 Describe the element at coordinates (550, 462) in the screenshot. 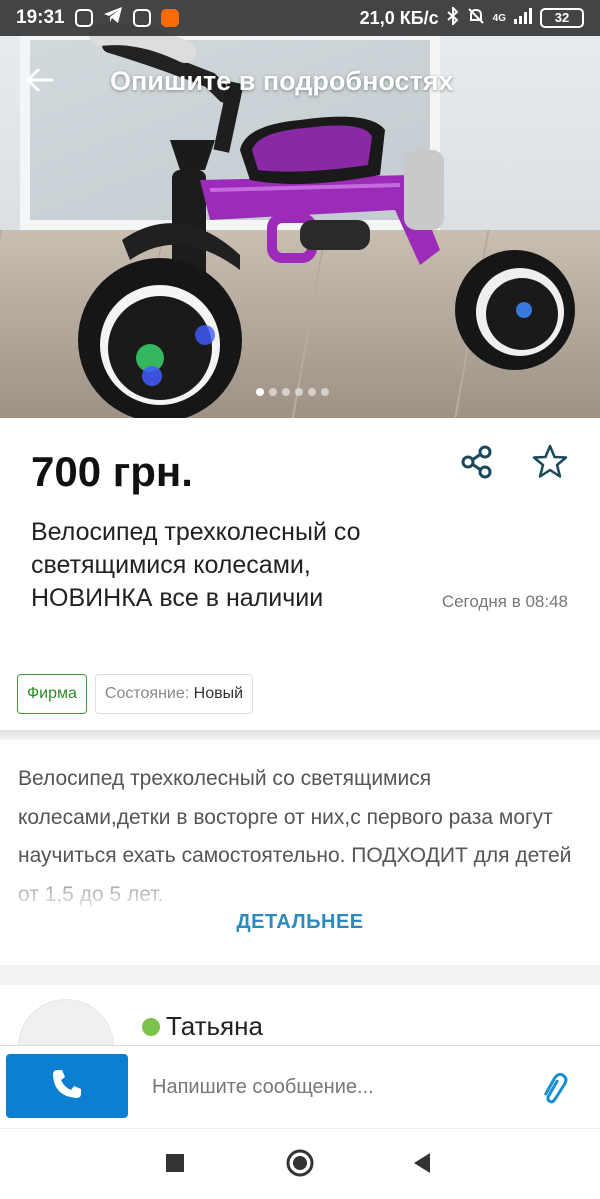

I see `favorite-button` at that location.